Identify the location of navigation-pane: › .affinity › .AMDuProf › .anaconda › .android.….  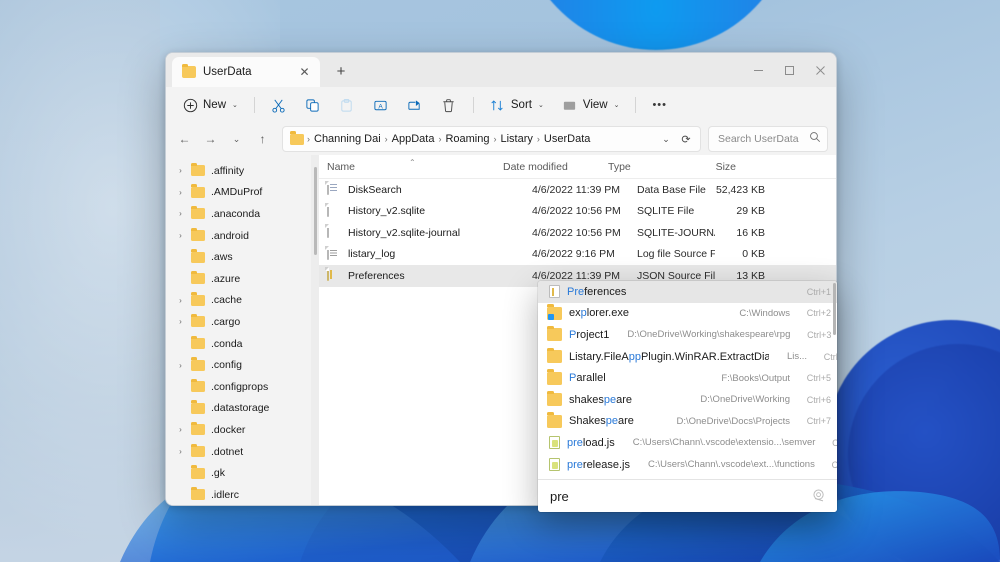
(242, 330).